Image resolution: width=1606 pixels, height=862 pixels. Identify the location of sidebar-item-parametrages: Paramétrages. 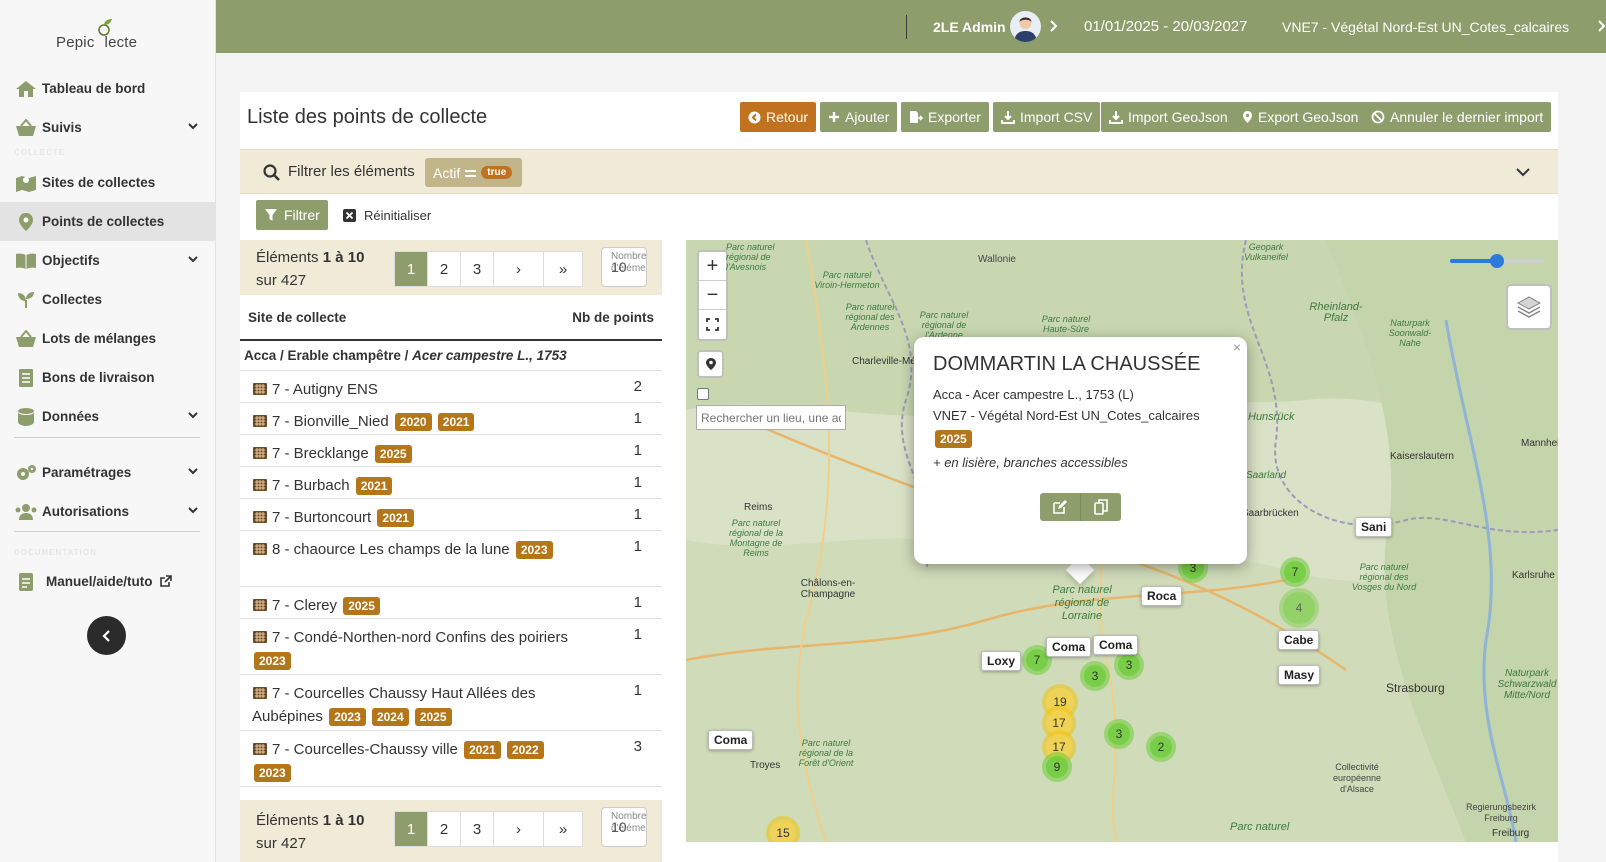
(108, 472).